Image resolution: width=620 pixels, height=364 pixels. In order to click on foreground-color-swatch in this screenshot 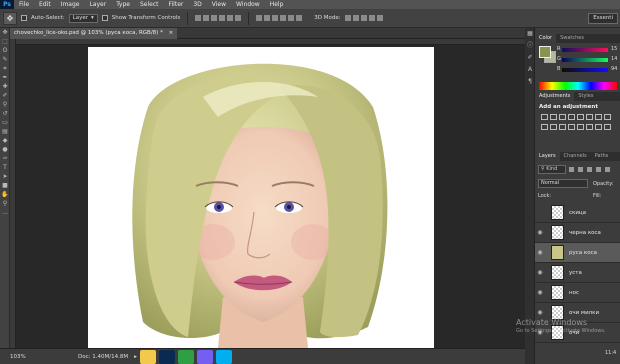, I will do `click(545, 52)`.